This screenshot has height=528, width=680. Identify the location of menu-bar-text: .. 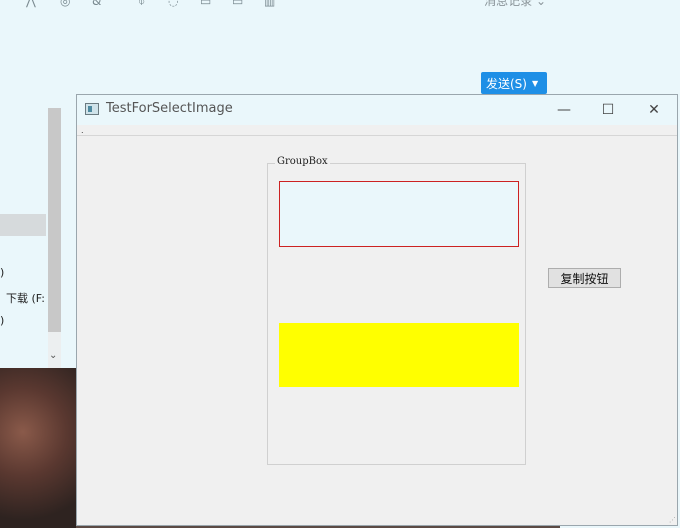
(82, 130).